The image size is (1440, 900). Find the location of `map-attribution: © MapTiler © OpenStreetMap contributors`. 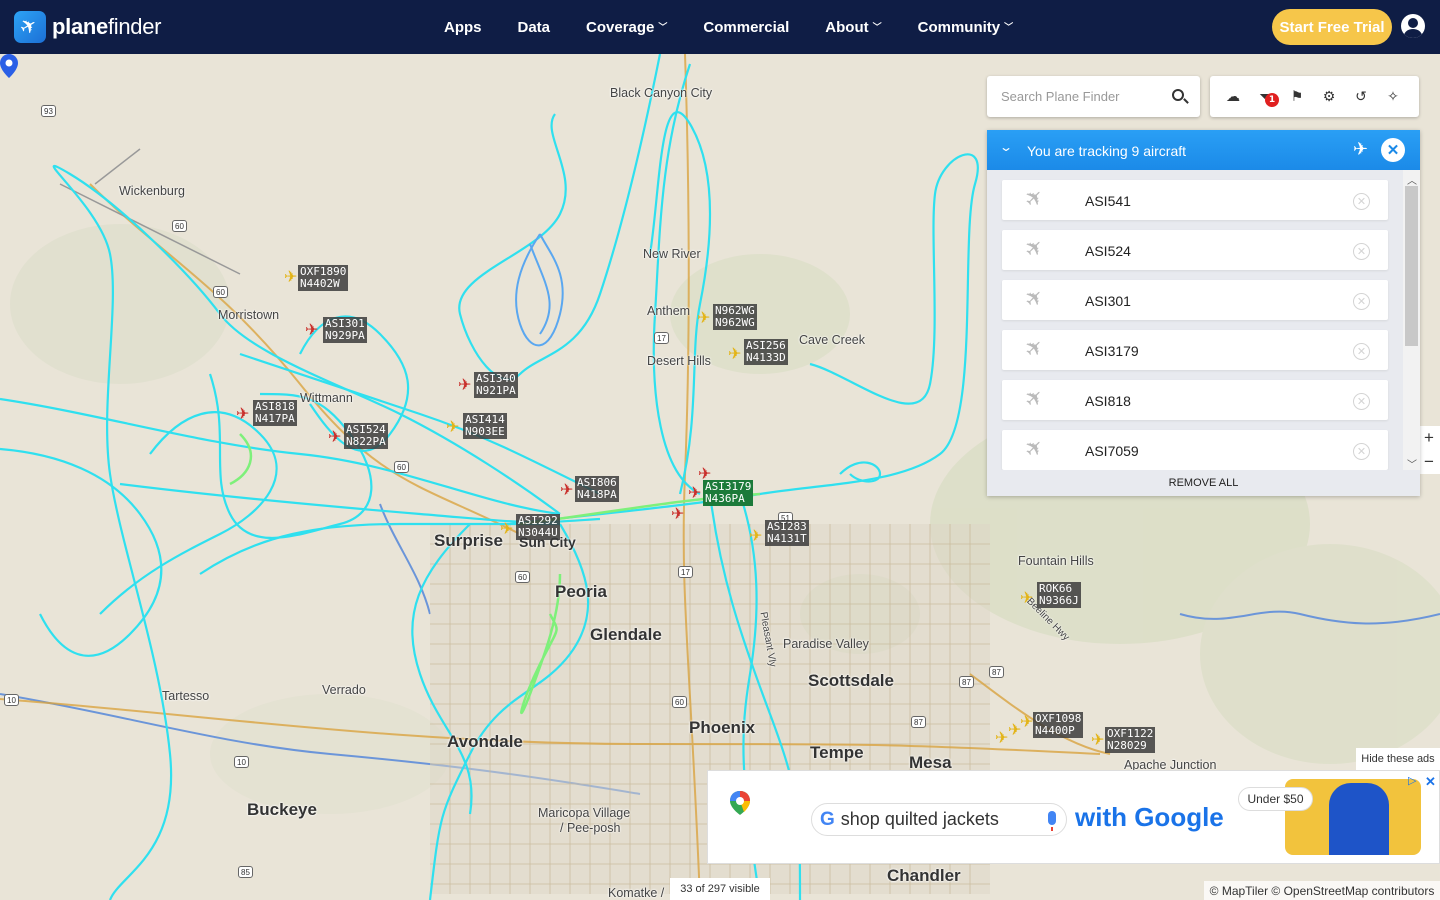

map-attribution: © MapTiler © OpenStreetMap contributors is located at coordinates (1322, 890).